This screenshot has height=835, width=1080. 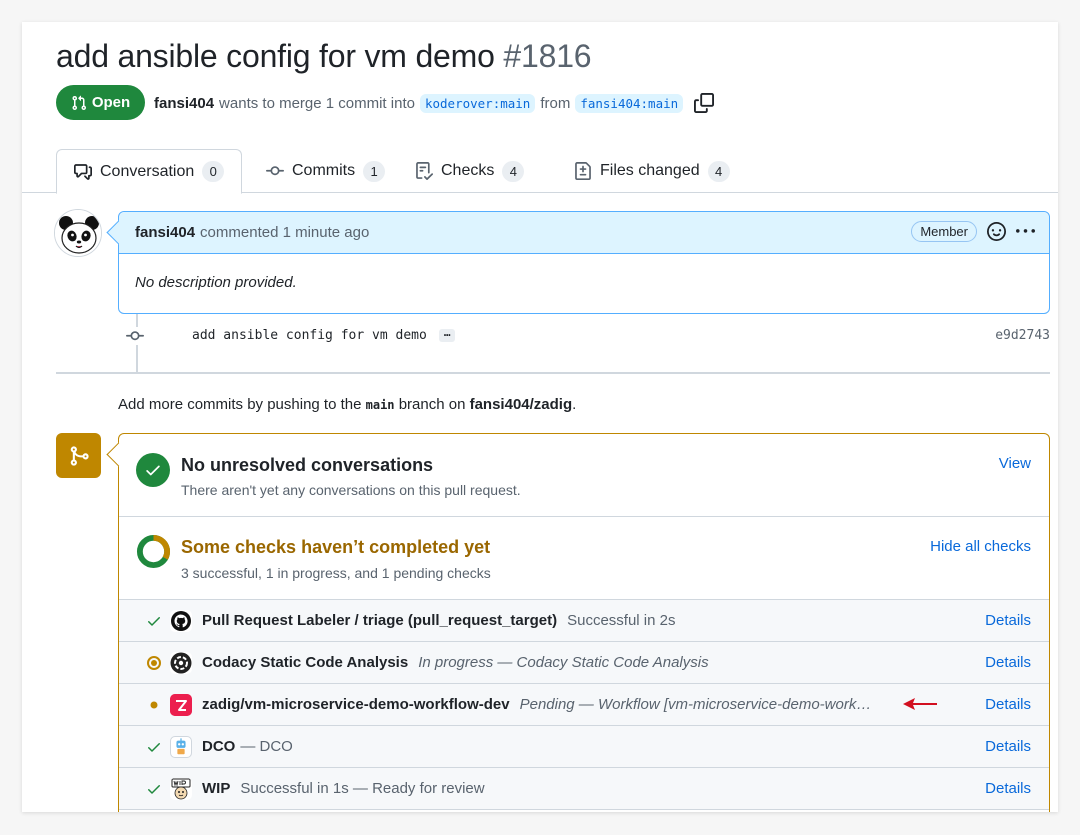 What do you see at coordinates (83, 171) in the screenshot?
I see `comment-discussion-icon` at bounding box center [83, 171].